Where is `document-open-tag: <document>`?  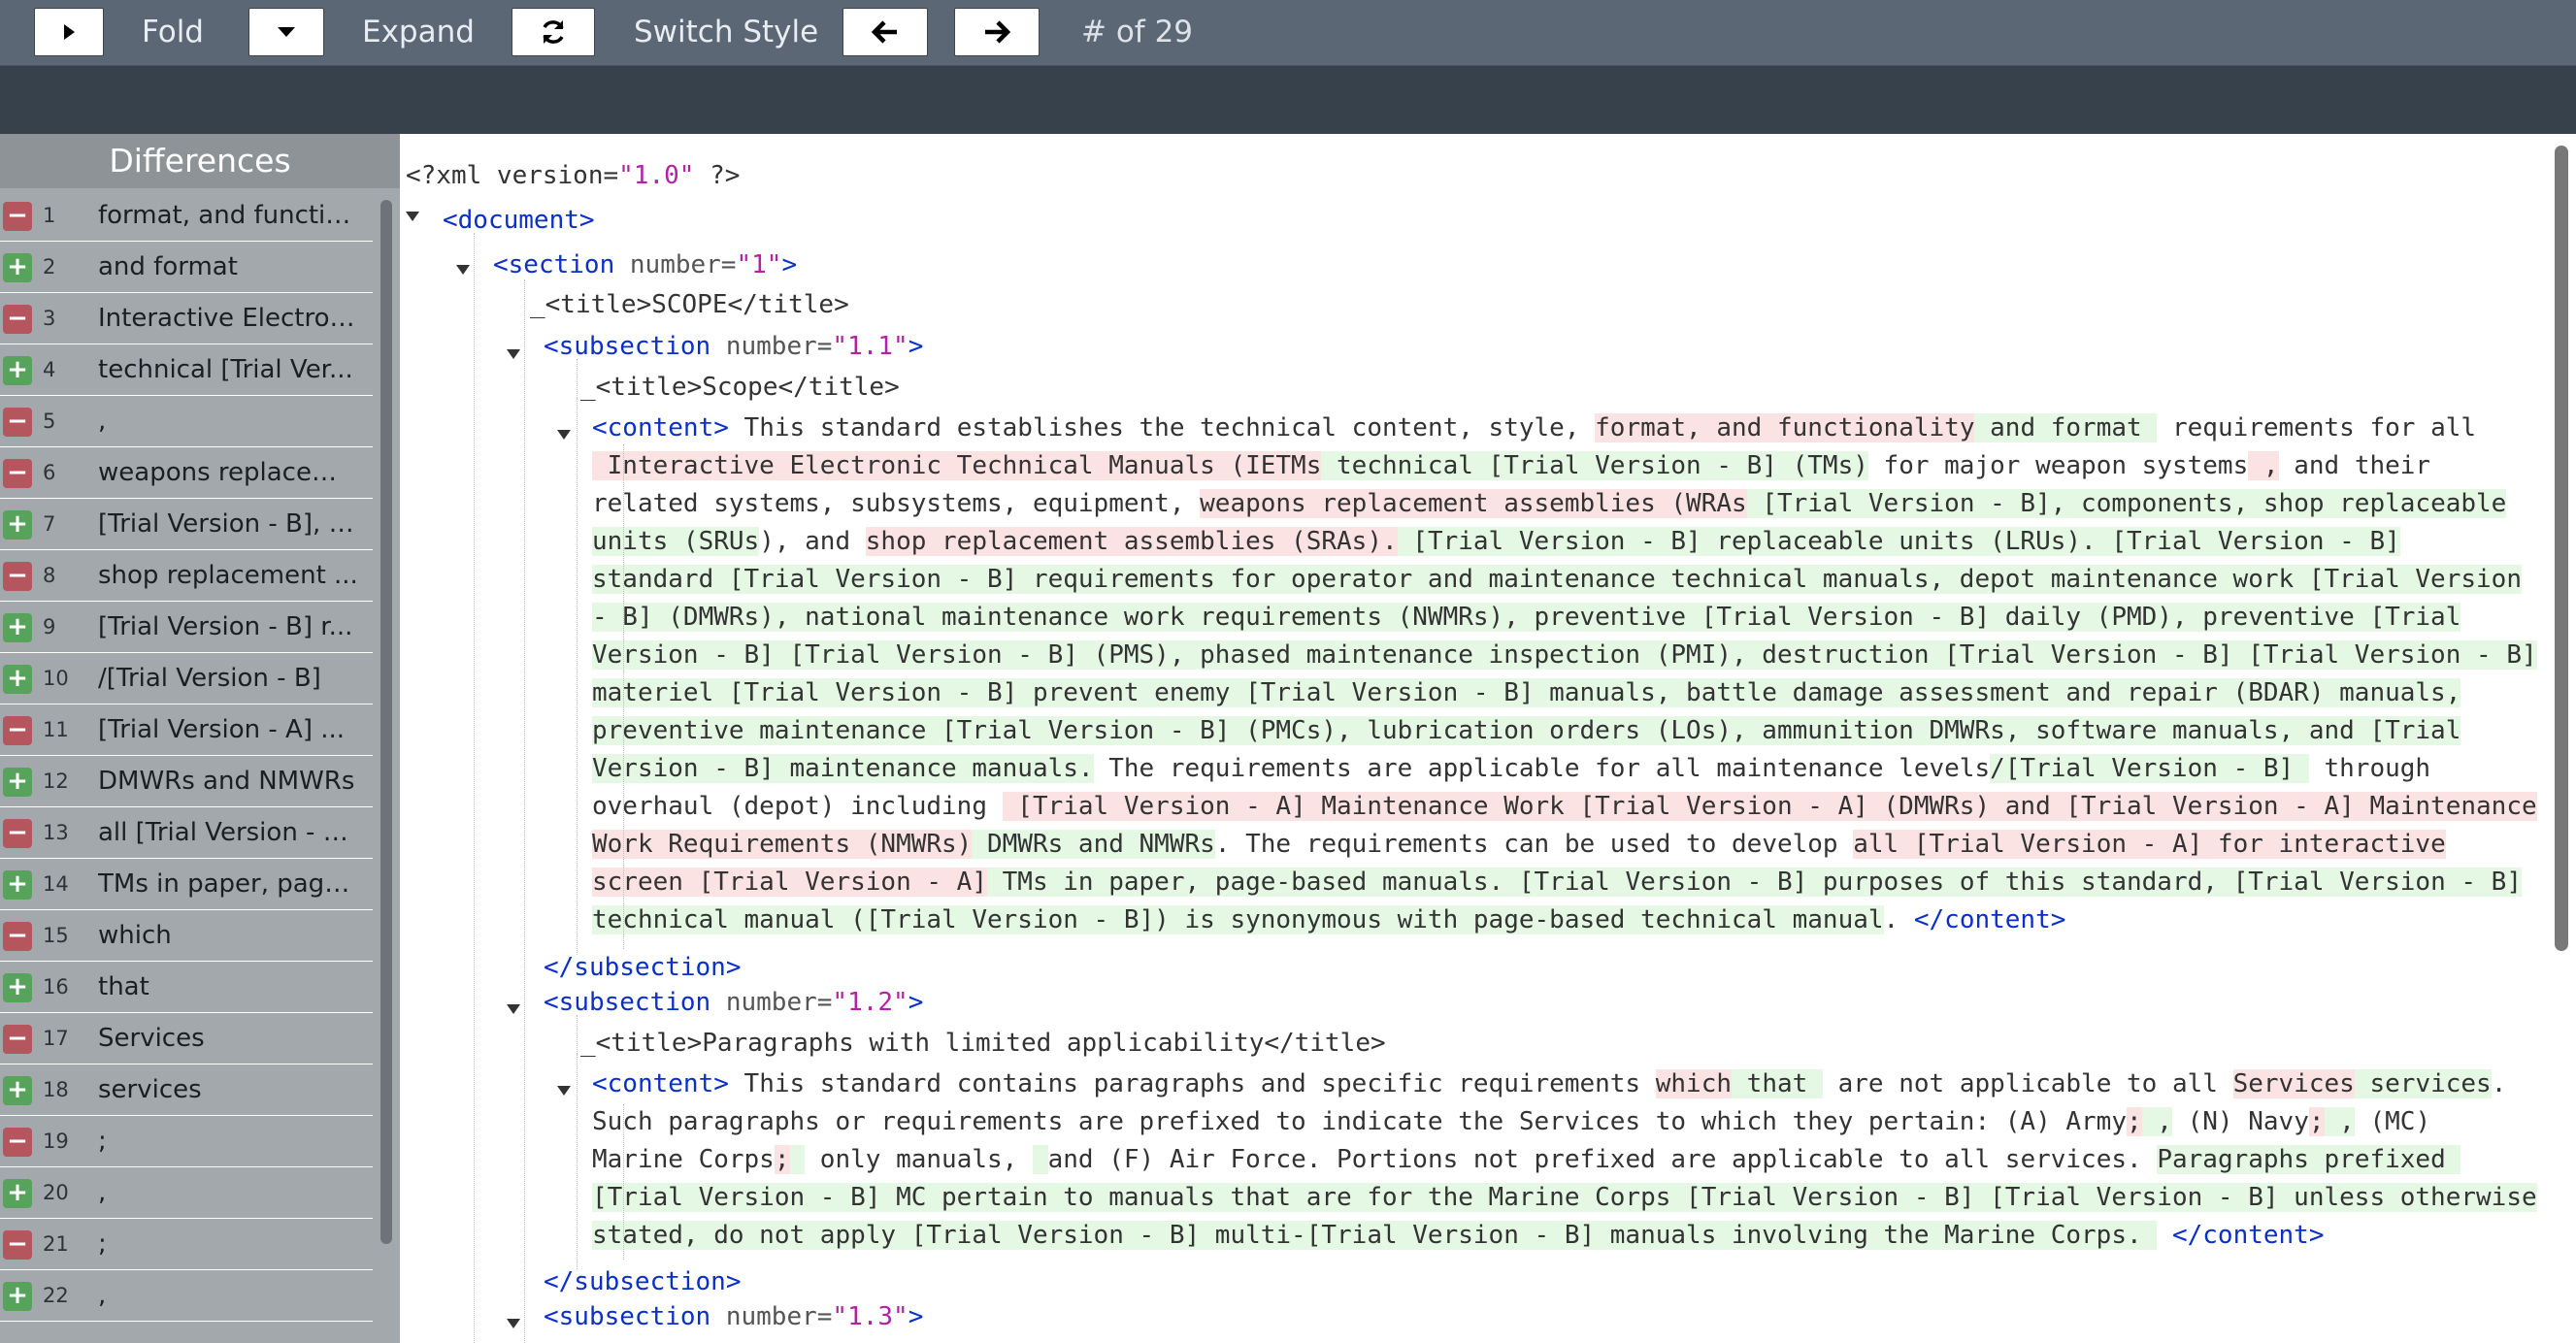 document-open-tag: <document> is located at coordinates (519, 221).